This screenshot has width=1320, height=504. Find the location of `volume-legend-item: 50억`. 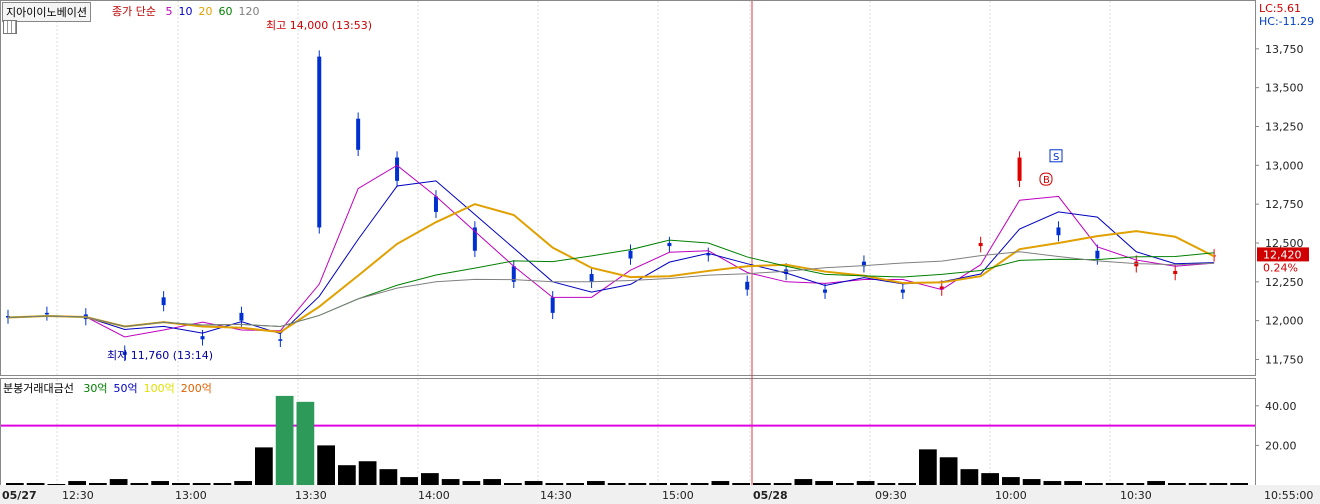

volume-legend-item: 50억 is located at coordinates (125, 388).